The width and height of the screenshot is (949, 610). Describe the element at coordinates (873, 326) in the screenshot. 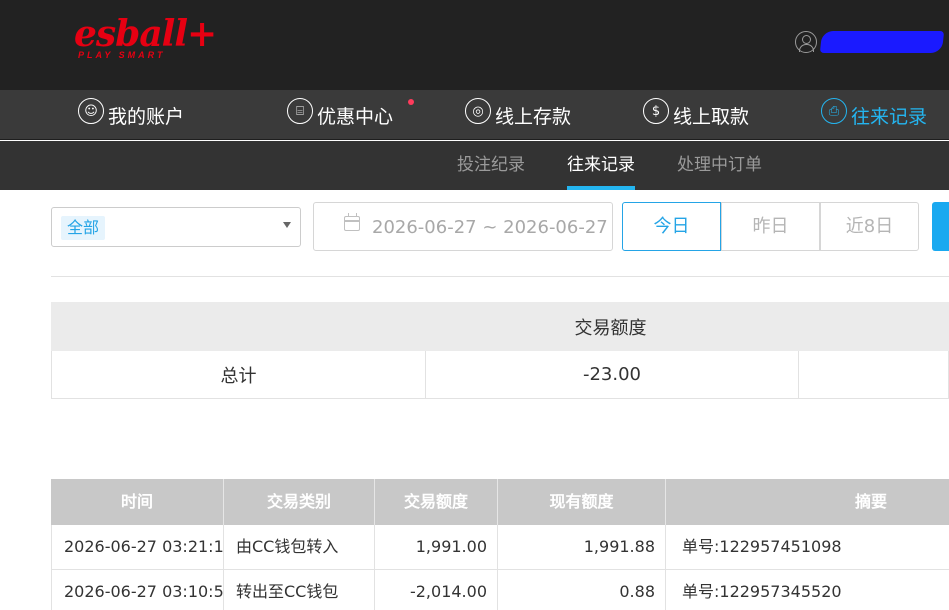

I see `summary-header-cut-off` at that location.